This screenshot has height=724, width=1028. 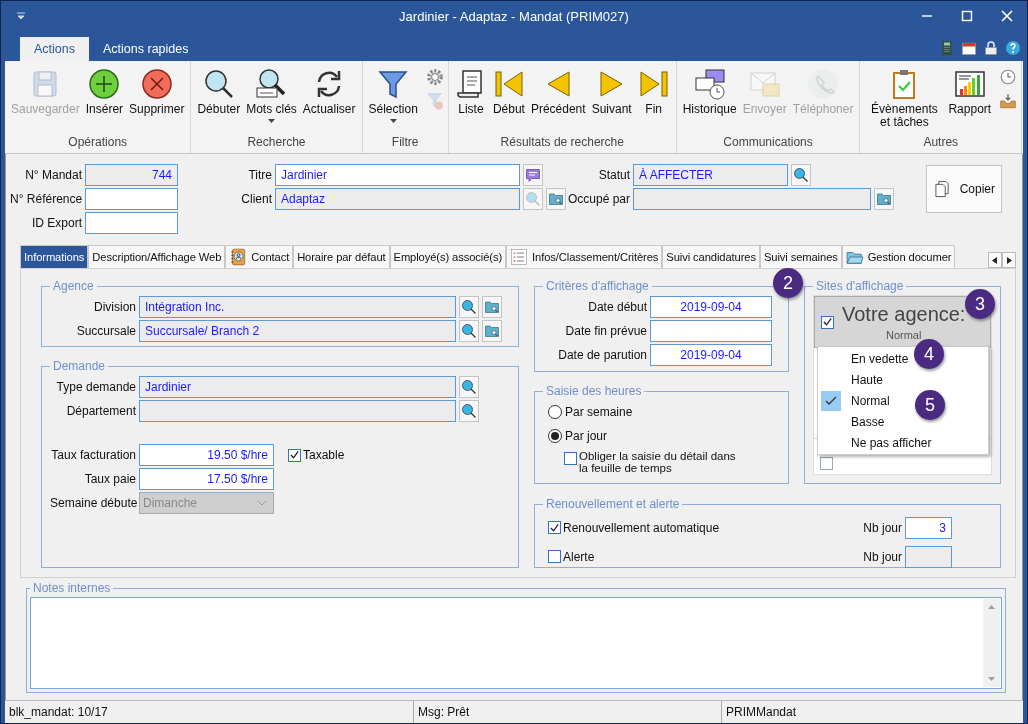 I want to click on field-label: Taux facturation, so click(x=93, y=455).